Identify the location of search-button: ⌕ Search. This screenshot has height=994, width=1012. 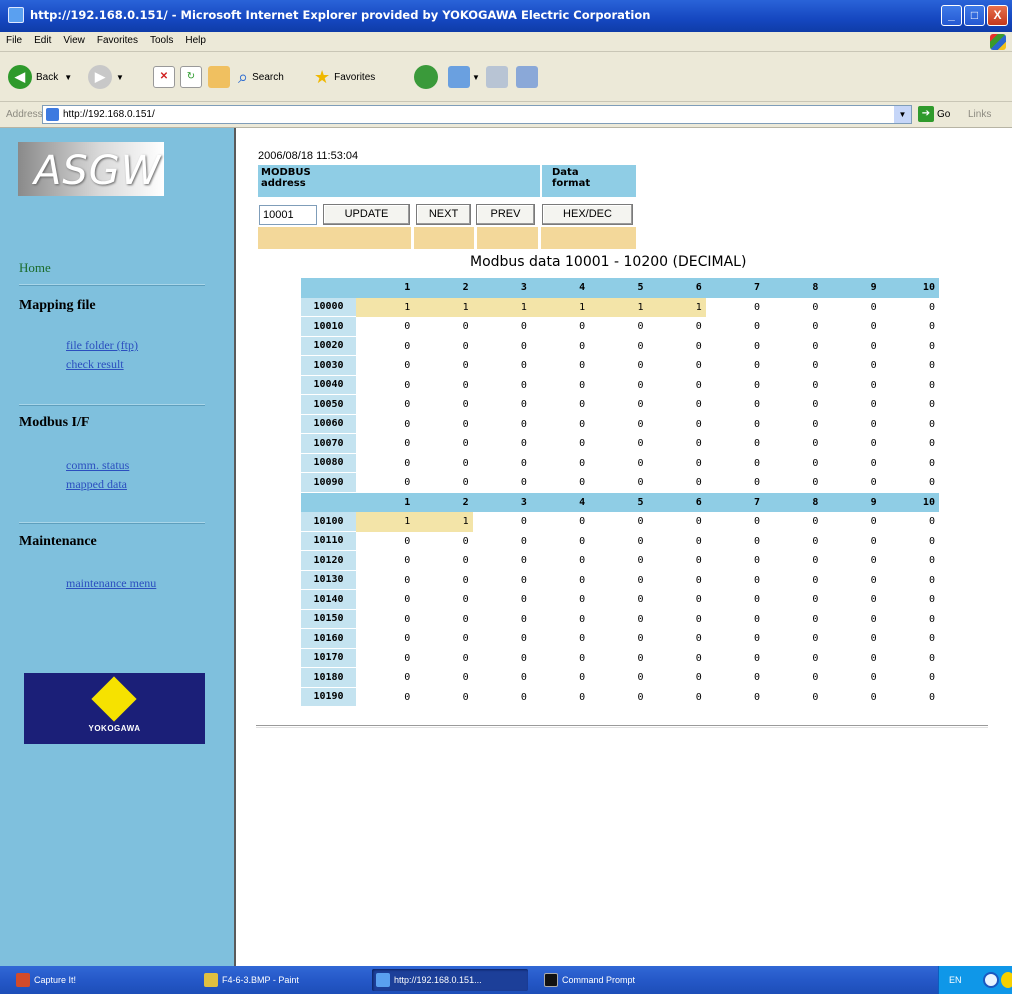
(261, 77).